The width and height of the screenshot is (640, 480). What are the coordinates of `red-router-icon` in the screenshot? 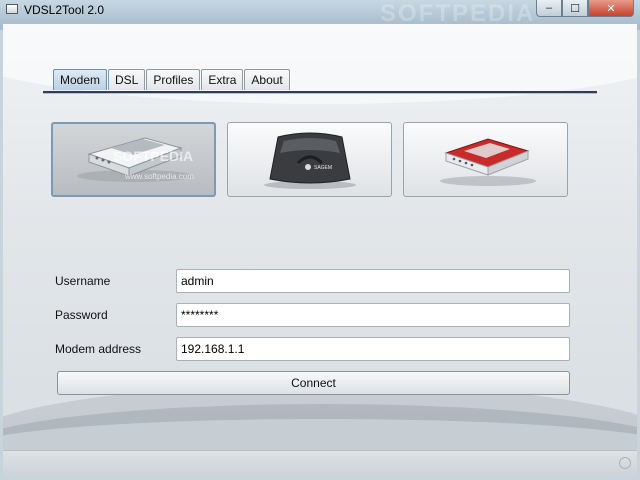 It's located at (488, 162).